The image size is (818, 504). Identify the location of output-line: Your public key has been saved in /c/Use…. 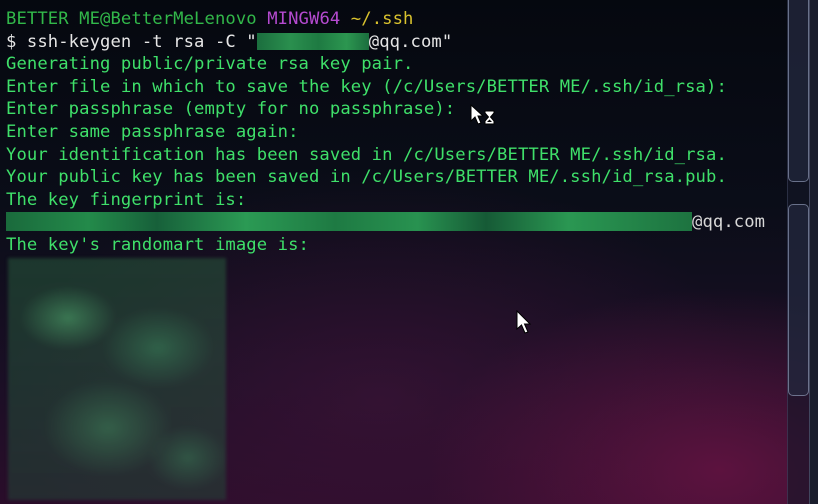
(366, 177).